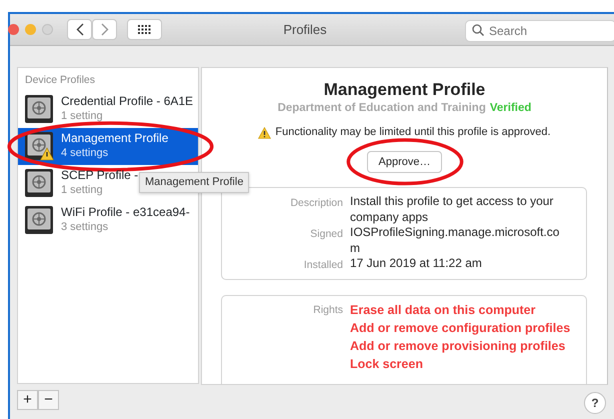  I want to click on sidebar-item: Credential Profile - 6A1E 1 setting, so click(108, 109).